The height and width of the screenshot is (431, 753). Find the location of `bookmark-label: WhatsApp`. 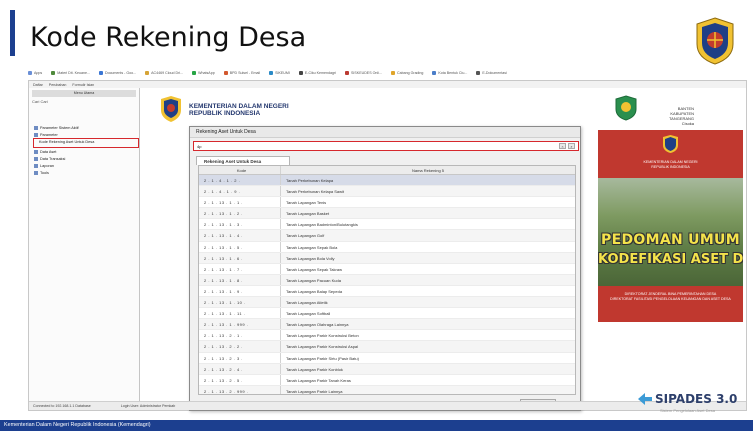

bookmark-label: WhatsApp is located at coordinates (206, 73).